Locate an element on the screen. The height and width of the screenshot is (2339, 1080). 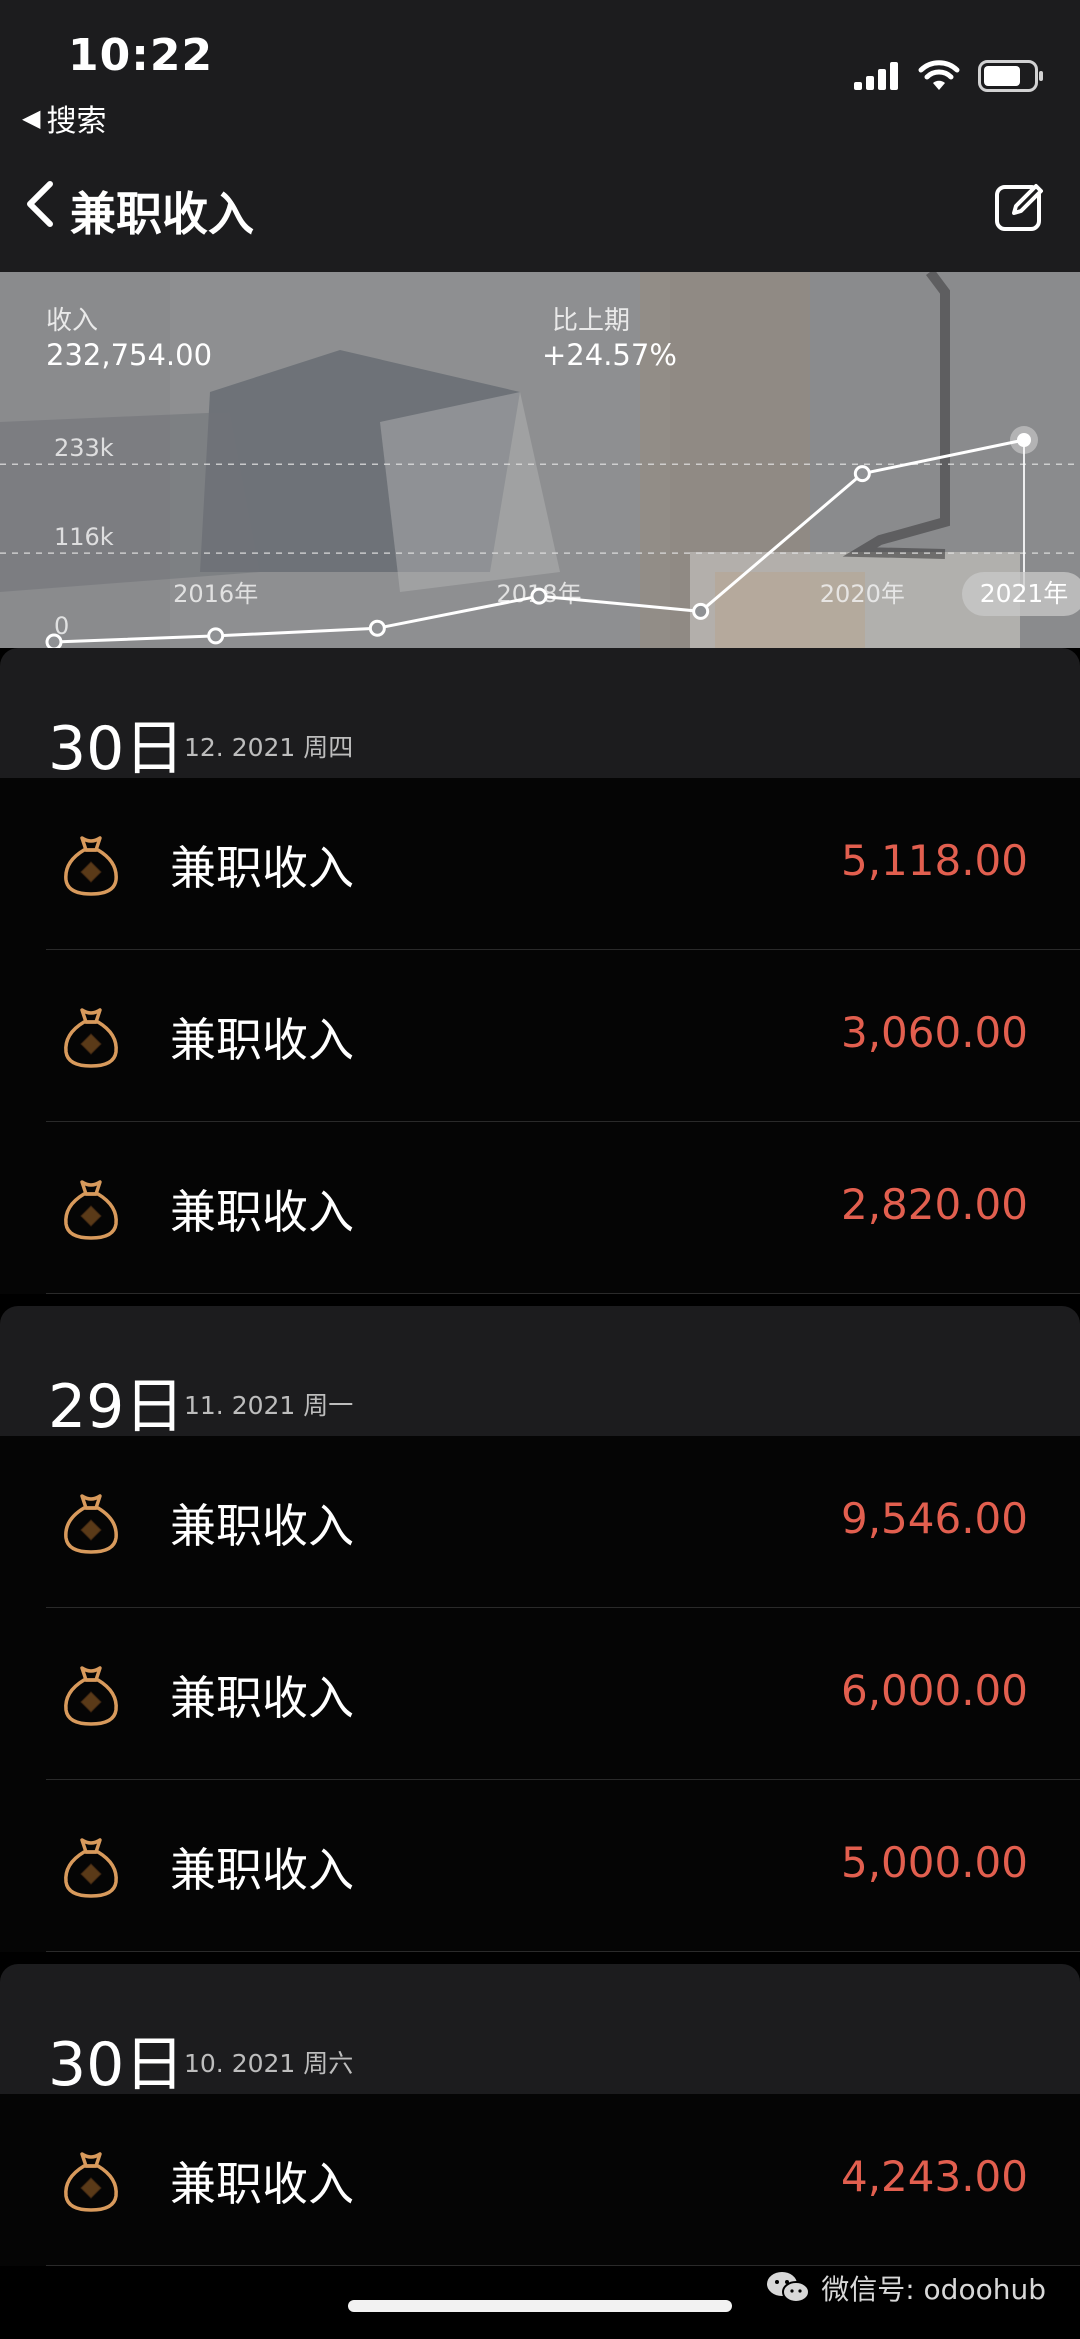
y-tick-label: 233k is located at coordinates (84, 448).